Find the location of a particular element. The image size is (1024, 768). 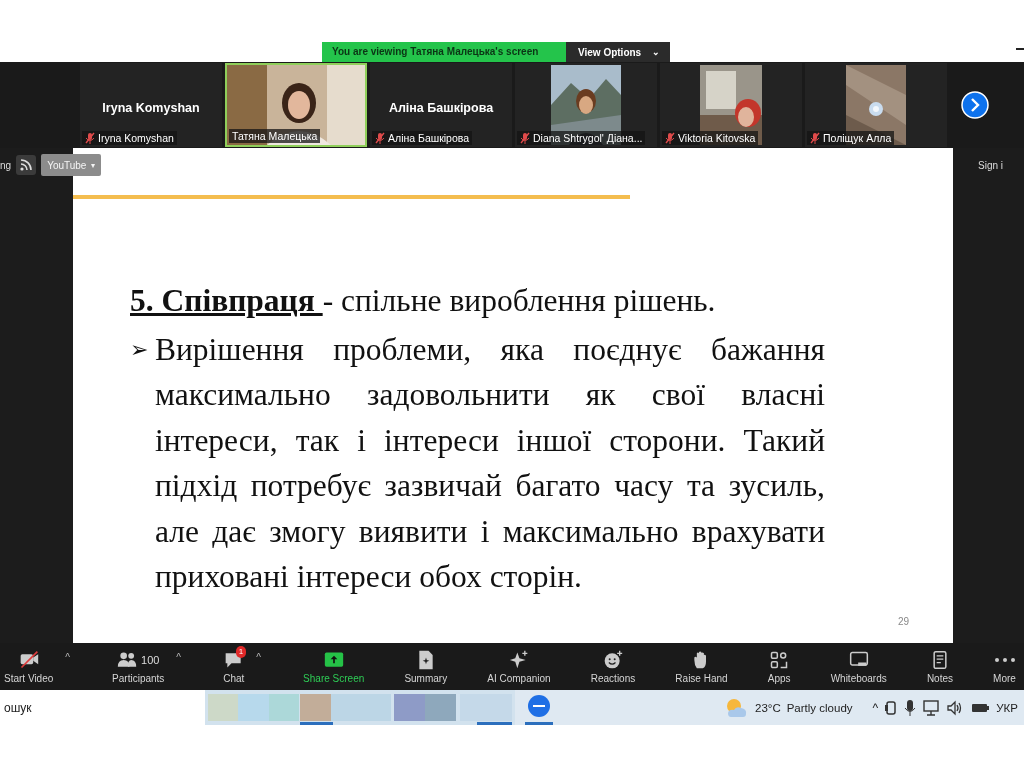

temperature: 23°C is located at coordinates (768, 707).